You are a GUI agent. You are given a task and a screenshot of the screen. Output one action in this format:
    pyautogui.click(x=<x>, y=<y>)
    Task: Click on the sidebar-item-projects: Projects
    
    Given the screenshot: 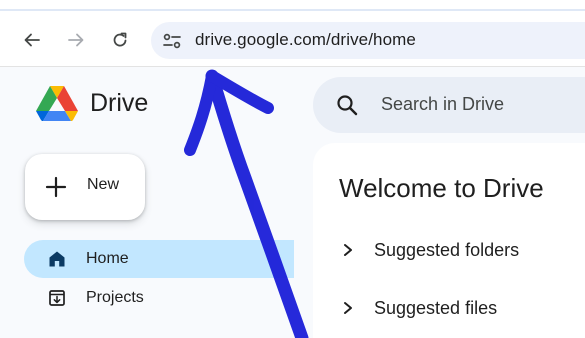 What is the action you would take?
    pyautogui.click(x=159, y=298)
    